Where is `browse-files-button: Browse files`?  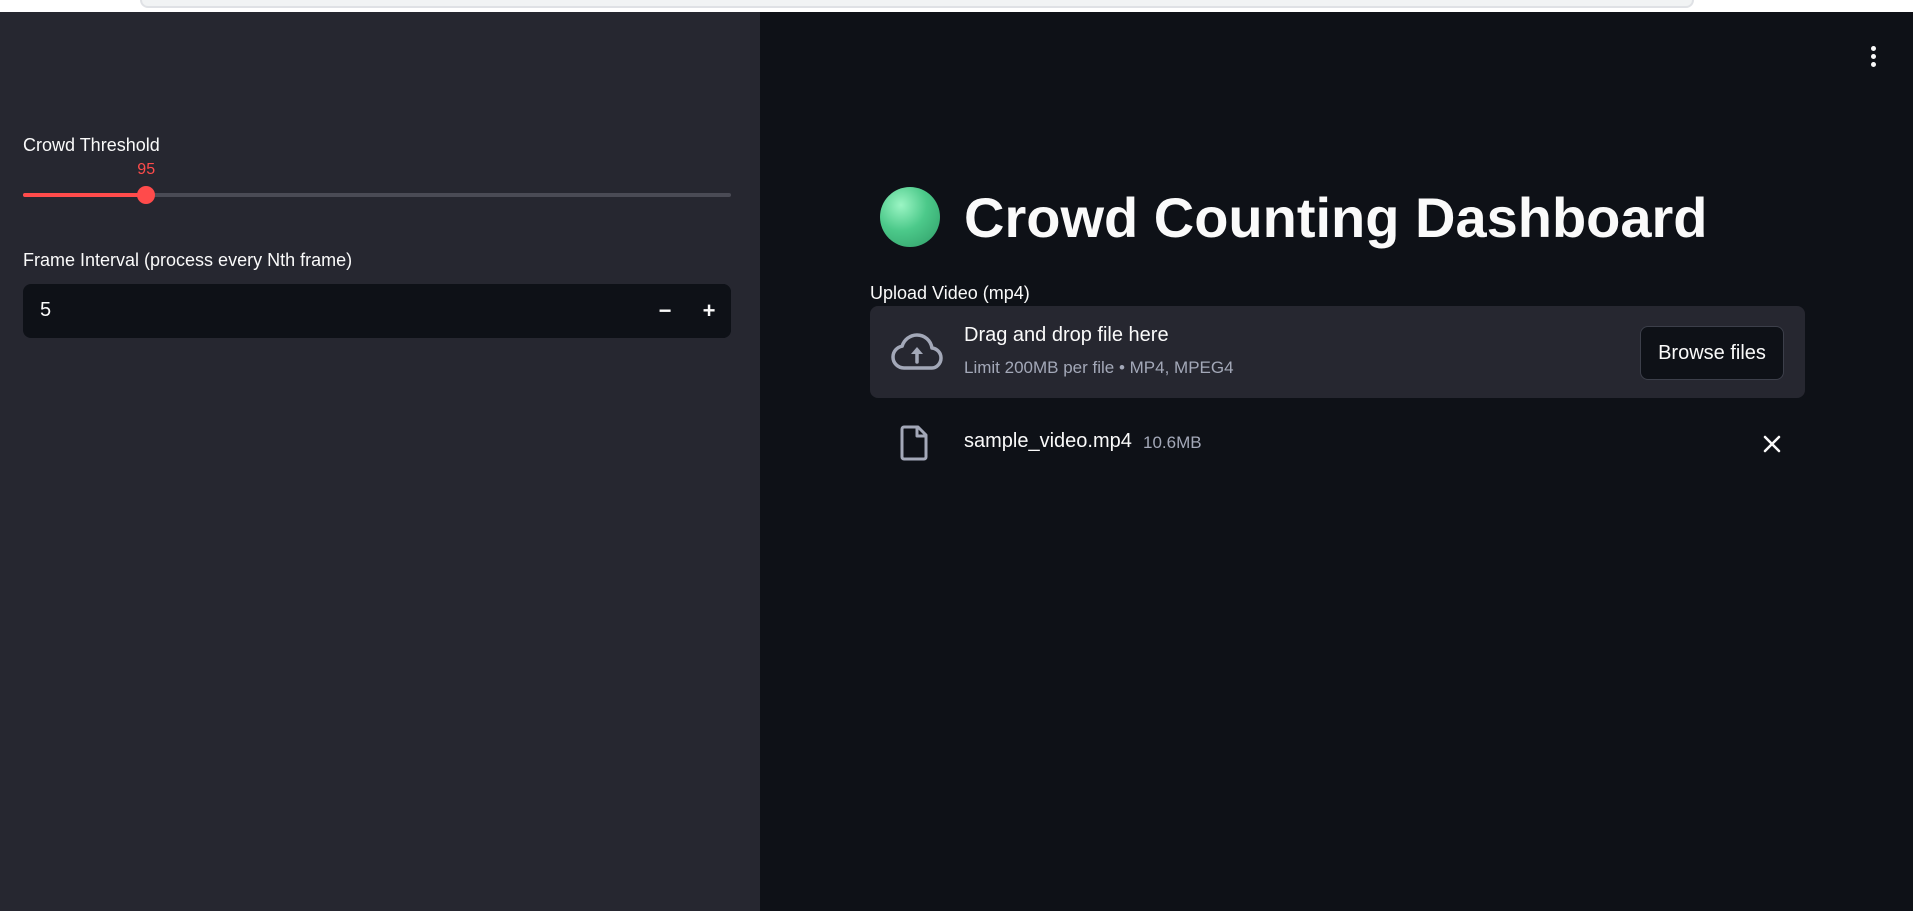 browse-files-button: Browse files is located at coordinates (1712, 353).